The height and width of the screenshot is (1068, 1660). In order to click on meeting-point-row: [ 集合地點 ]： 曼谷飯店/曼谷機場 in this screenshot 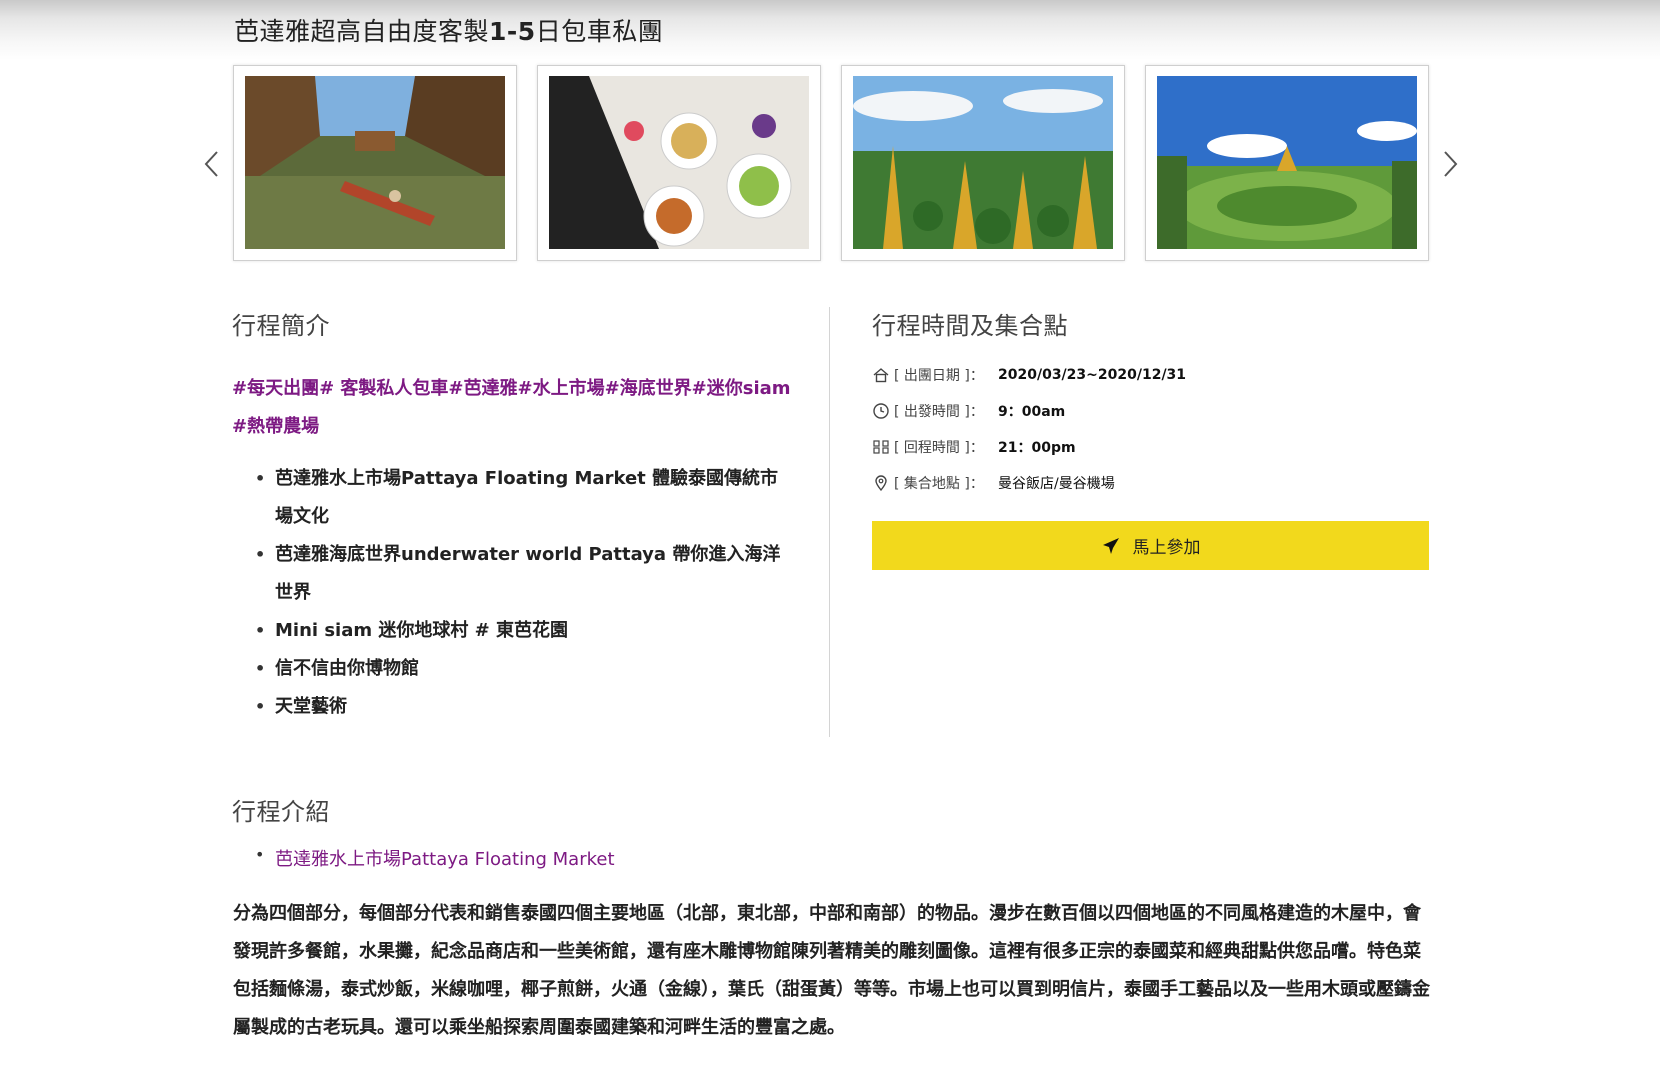, I will do `click(993, 483)`.